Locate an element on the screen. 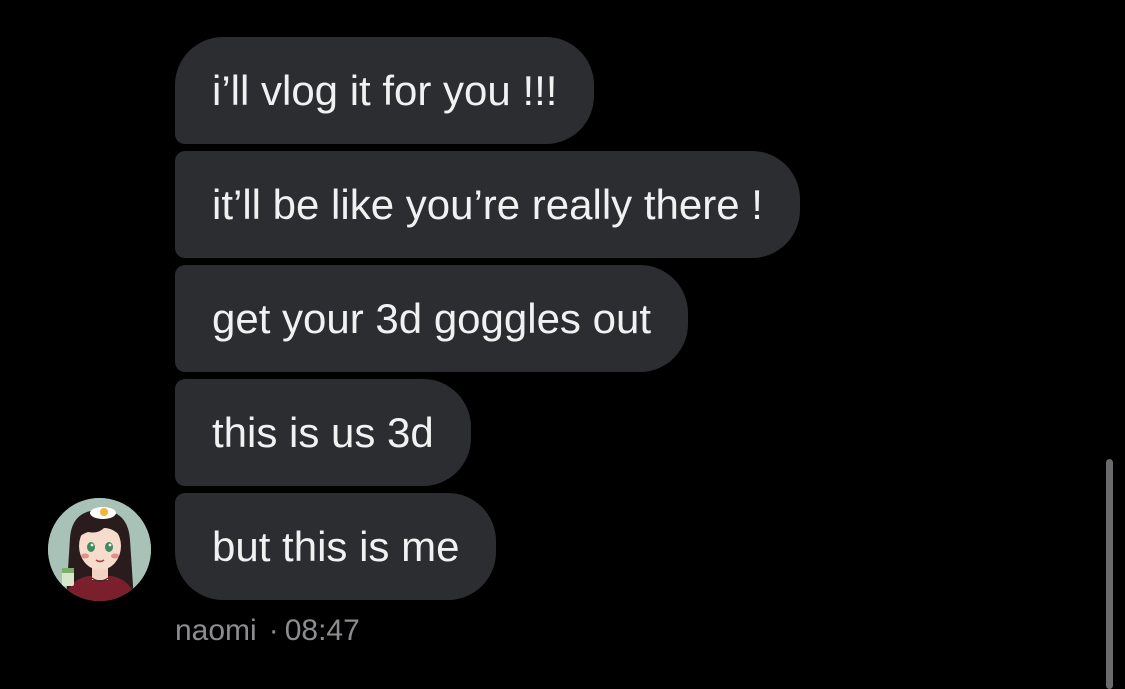 This screenshot has width=1125, height=689. message-bubble: it’ll be like you’re really there ! is located at coordinates (487, 204).